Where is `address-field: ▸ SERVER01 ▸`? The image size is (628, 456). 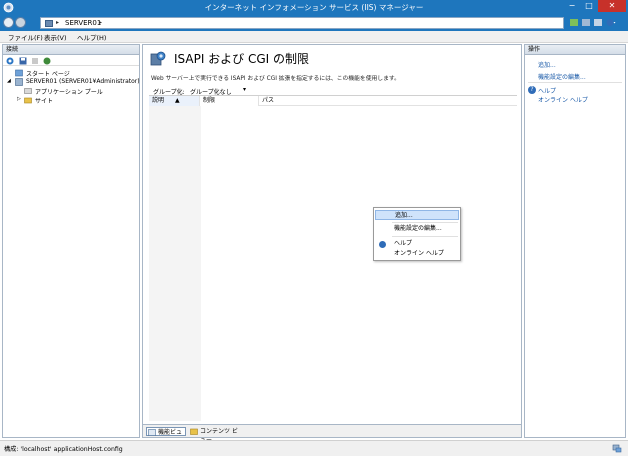
address-field: ▸ SERVER01 ▸ is located at coordinates (302, 23).